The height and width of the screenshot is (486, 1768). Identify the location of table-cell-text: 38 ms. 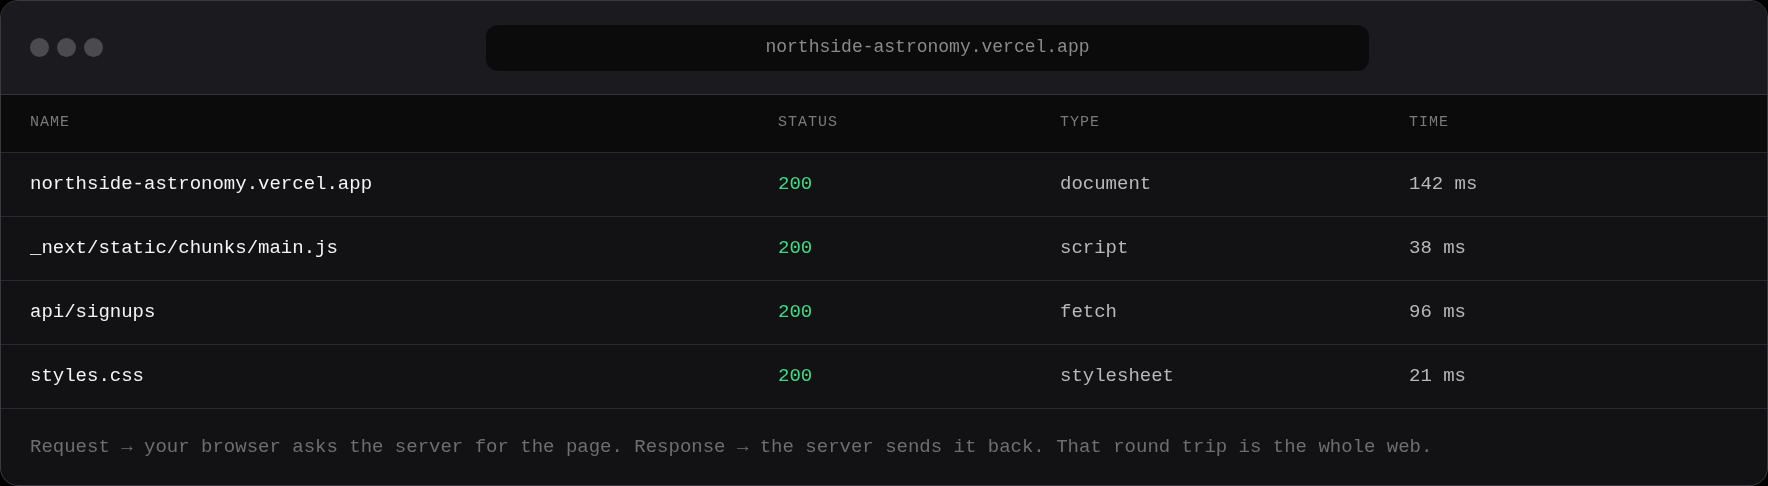
(1438, 249).